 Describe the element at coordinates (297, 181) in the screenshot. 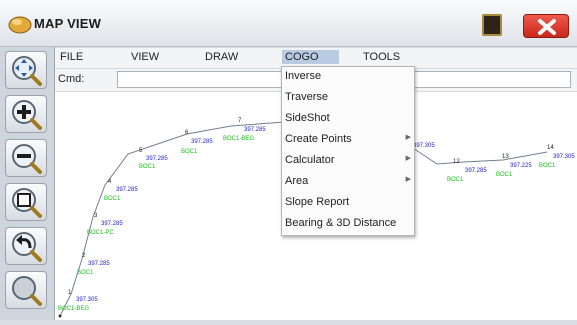

I see `menu-item-label: Area` at that location.